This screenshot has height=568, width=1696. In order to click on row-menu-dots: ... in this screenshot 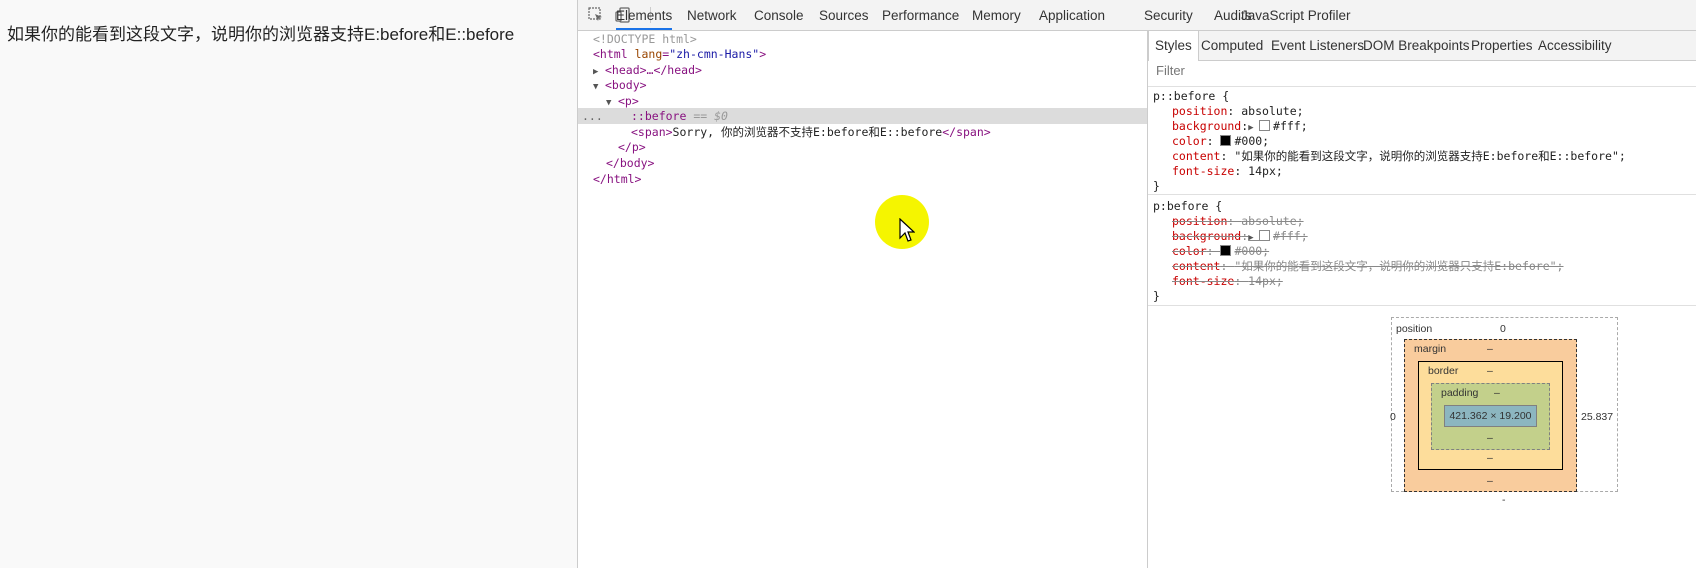, I will do `click(592, 116)`.